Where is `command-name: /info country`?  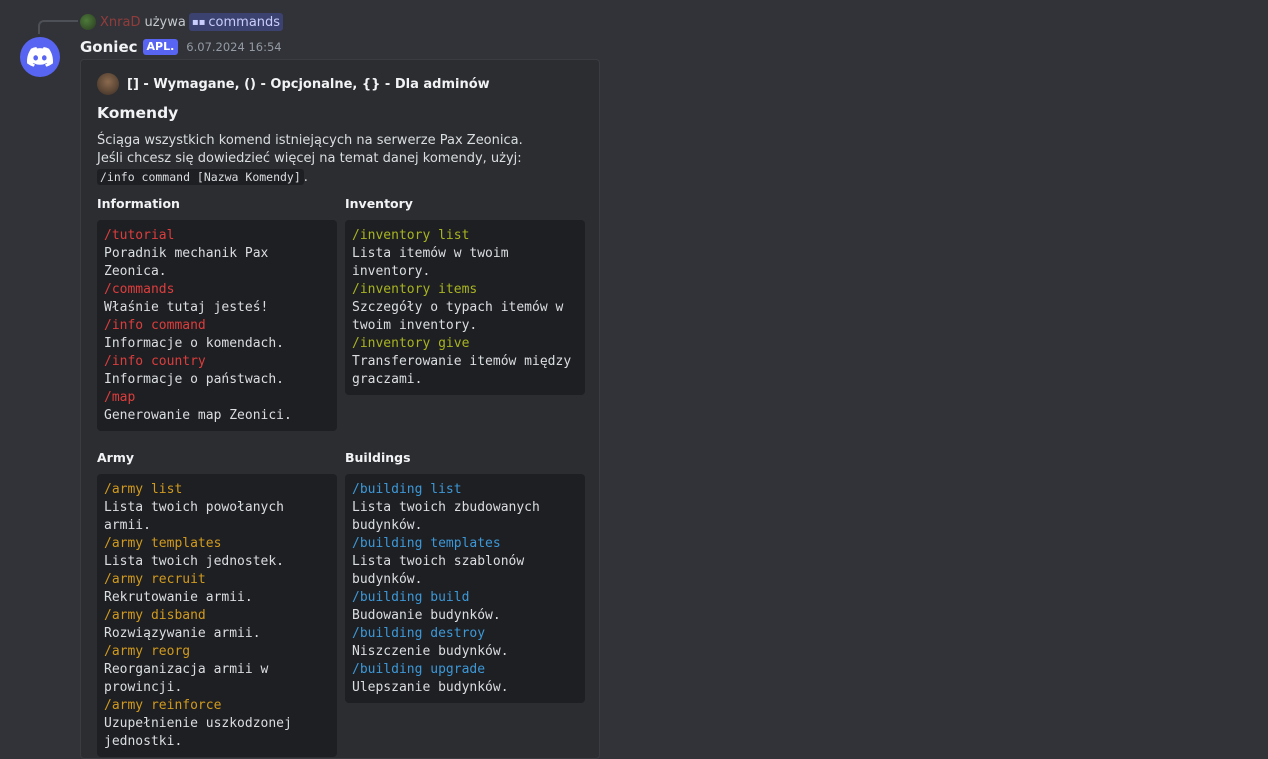
command-name: /info country is located at coordinates (155, 361).